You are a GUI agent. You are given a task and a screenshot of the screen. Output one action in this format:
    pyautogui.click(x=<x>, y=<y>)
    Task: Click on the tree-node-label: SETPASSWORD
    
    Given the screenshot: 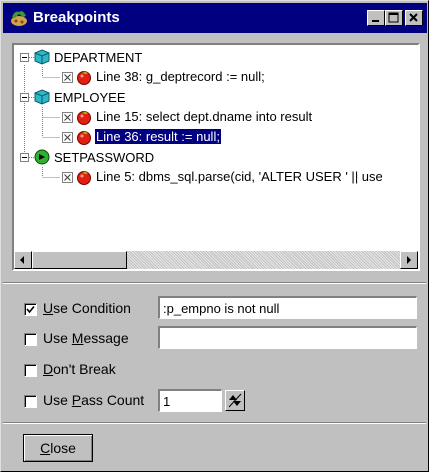 What is the action you would take?
    pyautogui.click(x=104, y=157)
    